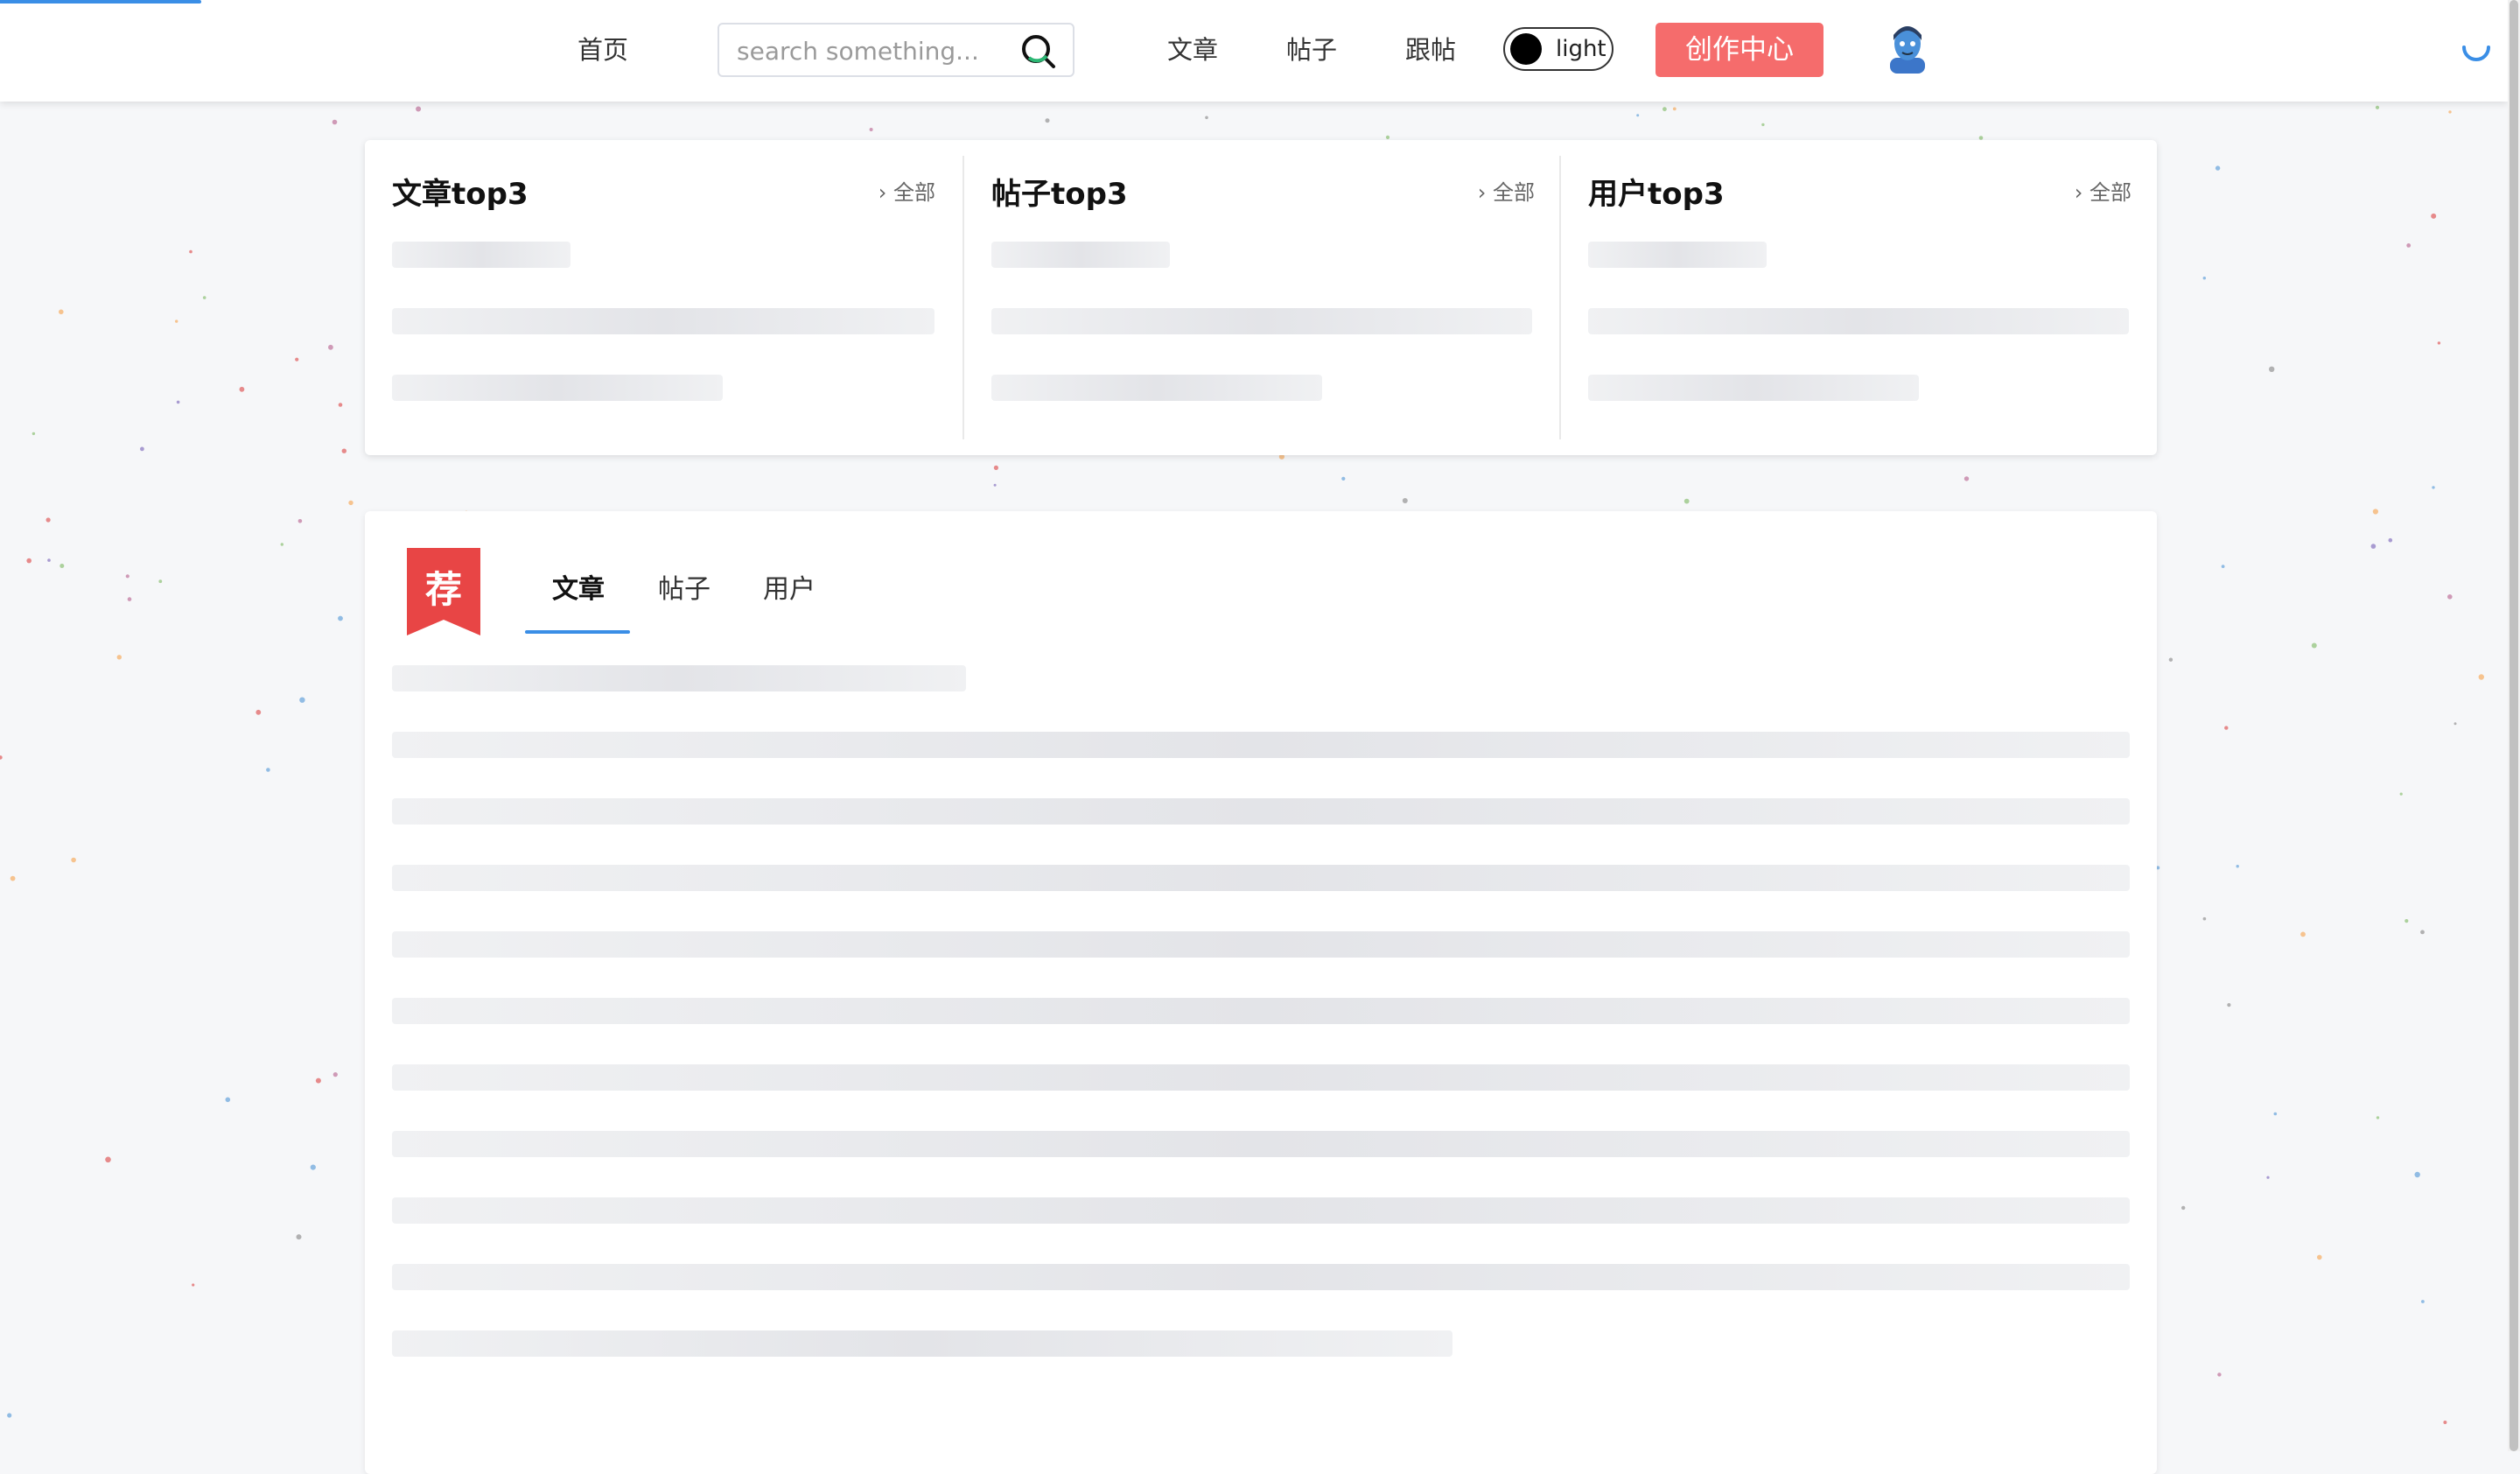 The image size is (2520, 1474). I want to click on theme-toggle: light, so click(1558, 49).